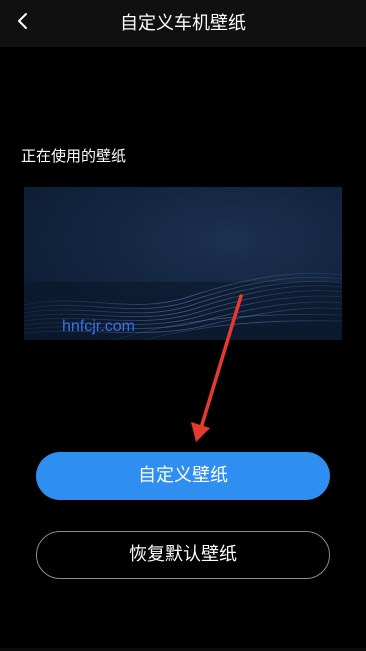 This screenshot has height=651, width=366. Describe the element at coordinates (74, 156) in the screenshot. I see `current-wallpaper-label: 正在使用的壁纸` at that location.